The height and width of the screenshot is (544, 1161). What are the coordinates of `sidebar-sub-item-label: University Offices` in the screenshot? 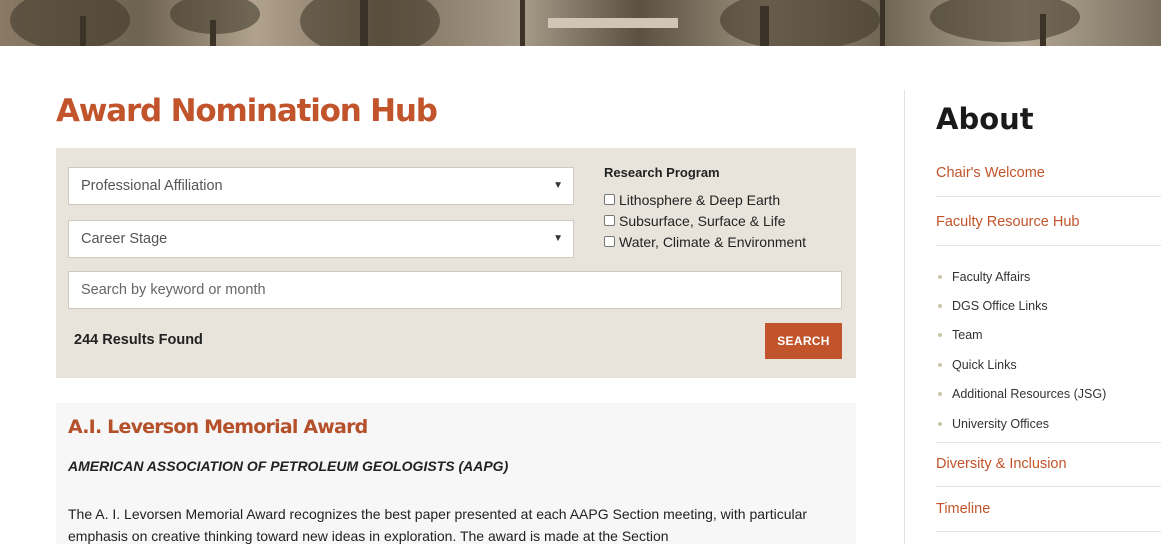 It's located at (1001, 423).